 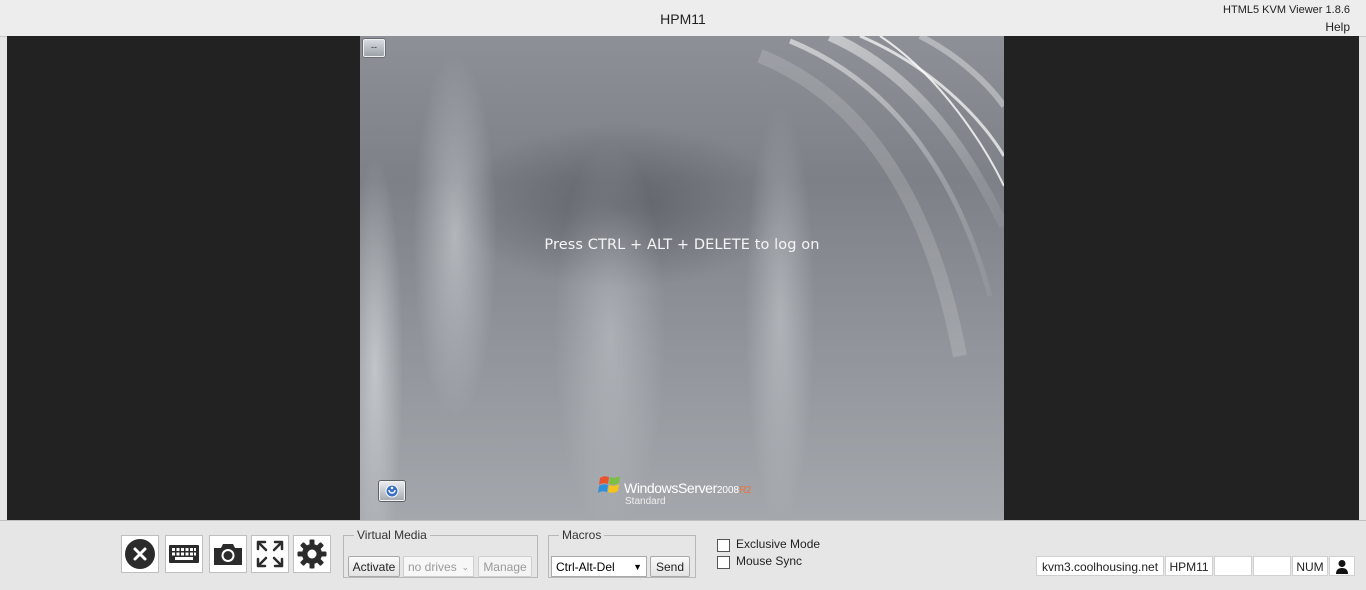 I want to click on windows-server-logo: WindowsServer2008R2 Standard, so click(x=688, y=492).